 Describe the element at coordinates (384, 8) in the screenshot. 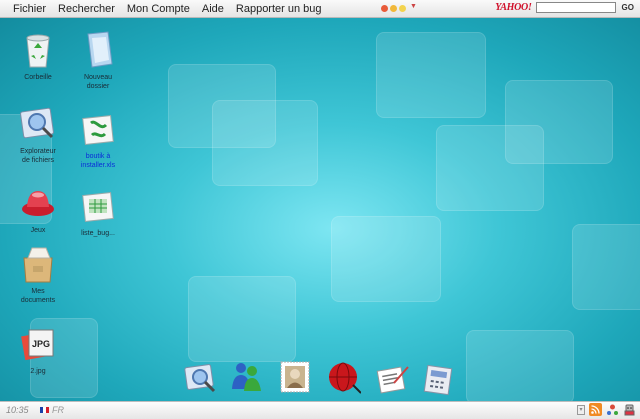

I see `red-dot-icon` at that location.